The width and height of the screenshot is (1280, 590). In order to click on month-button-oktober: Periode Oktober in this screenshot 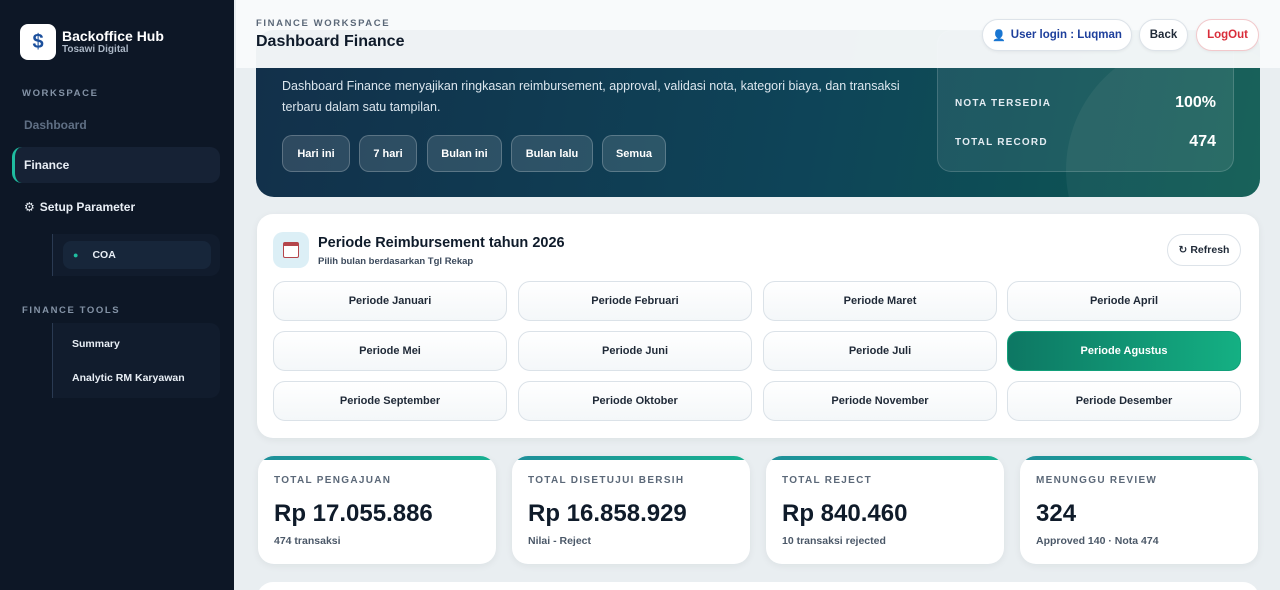, I will do `click(635, 401)`.